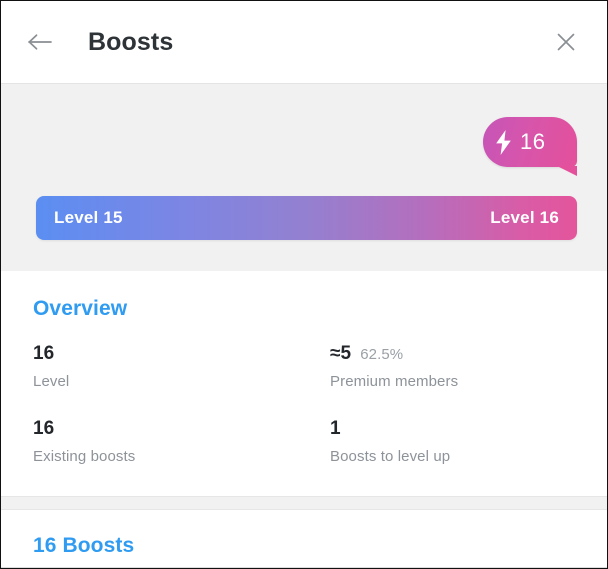 The width and height of the screenshot is (608, 569). What do you see at coordinates (453, 429) in the screenshot?
I see `stat-value-row: 1` at bounding box center [453, 429].